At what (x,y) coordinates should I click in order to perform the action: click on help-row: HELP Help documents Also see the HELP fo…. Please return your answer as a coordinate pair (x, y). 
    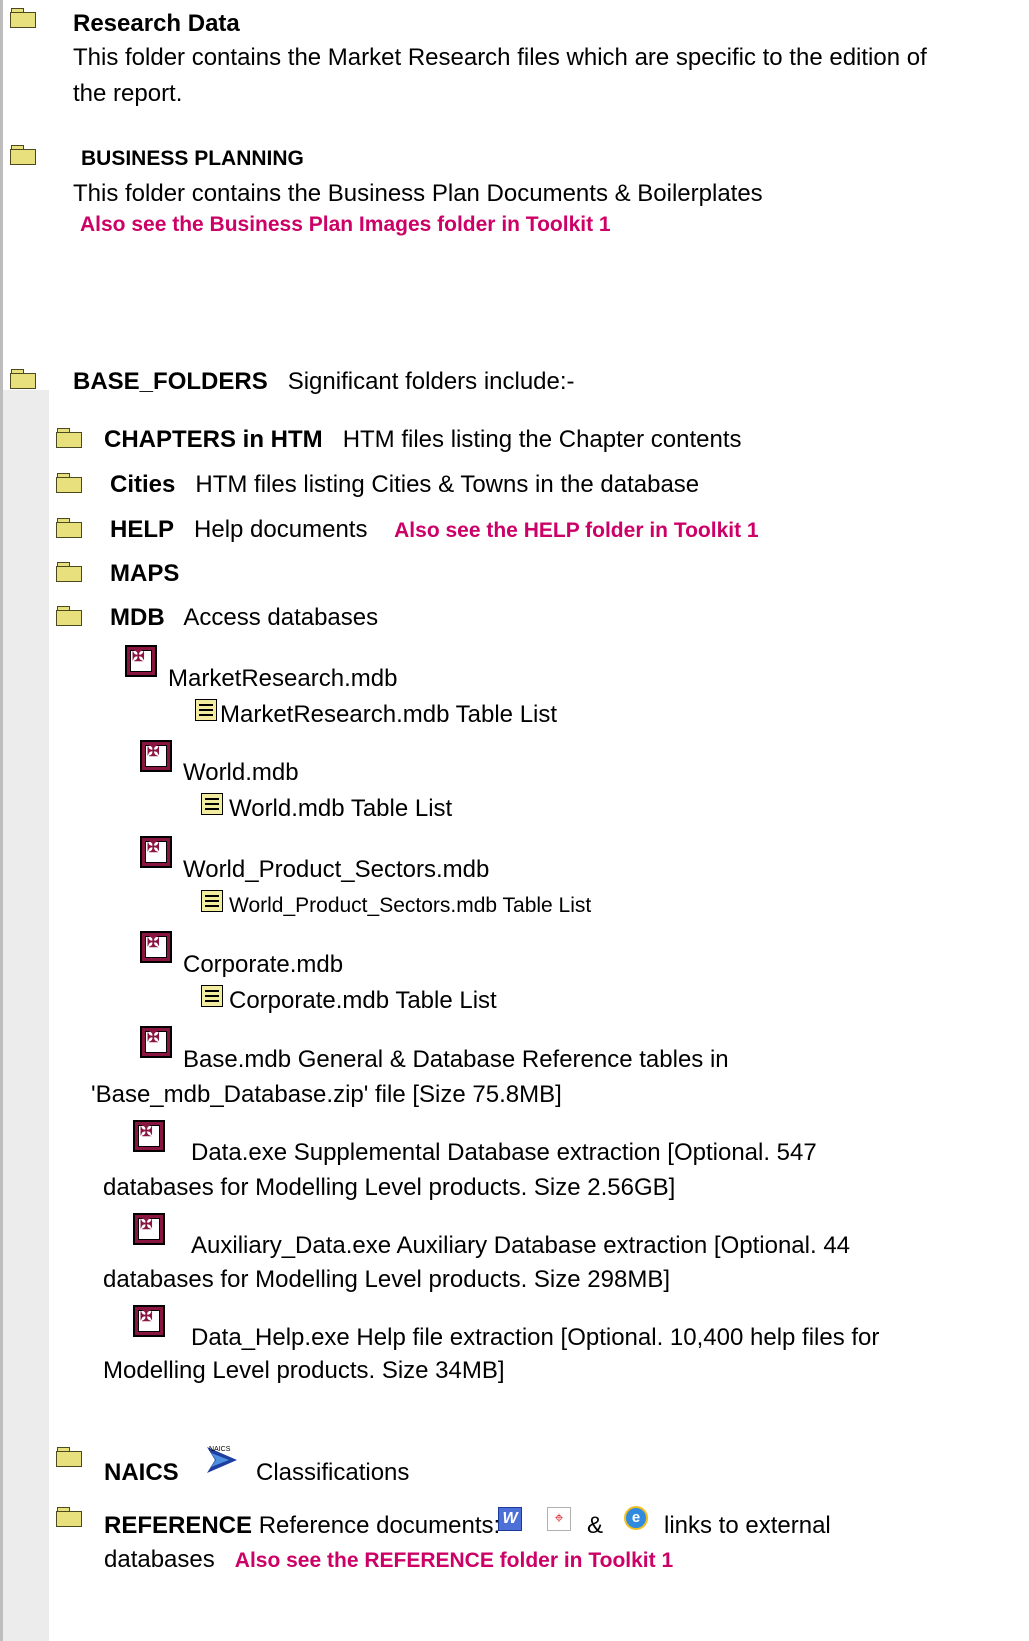
    Looking at the image, I should click on (434, 530).